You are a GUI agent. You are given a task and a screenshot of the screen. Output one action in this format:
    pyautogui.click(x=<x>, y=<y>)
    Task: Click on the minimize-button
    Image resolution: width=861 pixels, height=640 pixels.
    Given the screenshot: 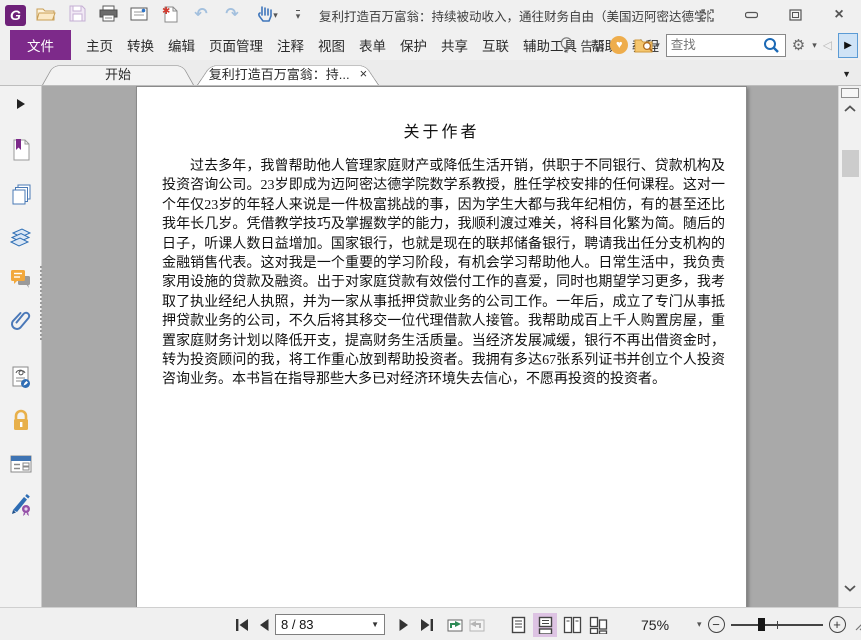 What is the action you would take?
    pyautogui.click(x=751, y=15)
    